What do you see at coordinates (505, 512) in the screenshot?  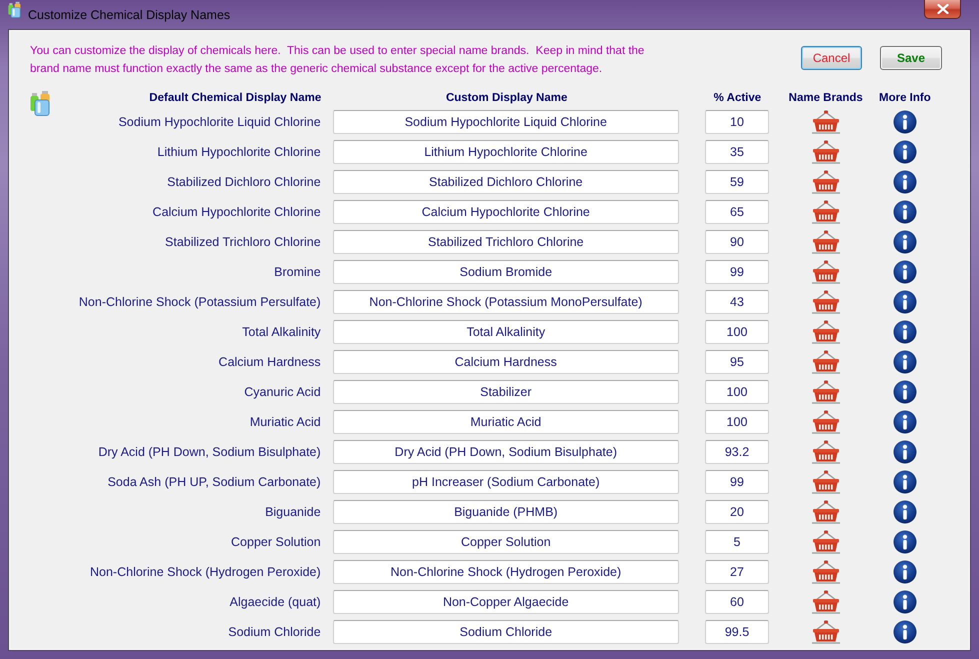 I see `custom-name-field: Biguanide (PHMB)` at bounding box center [505, 512].